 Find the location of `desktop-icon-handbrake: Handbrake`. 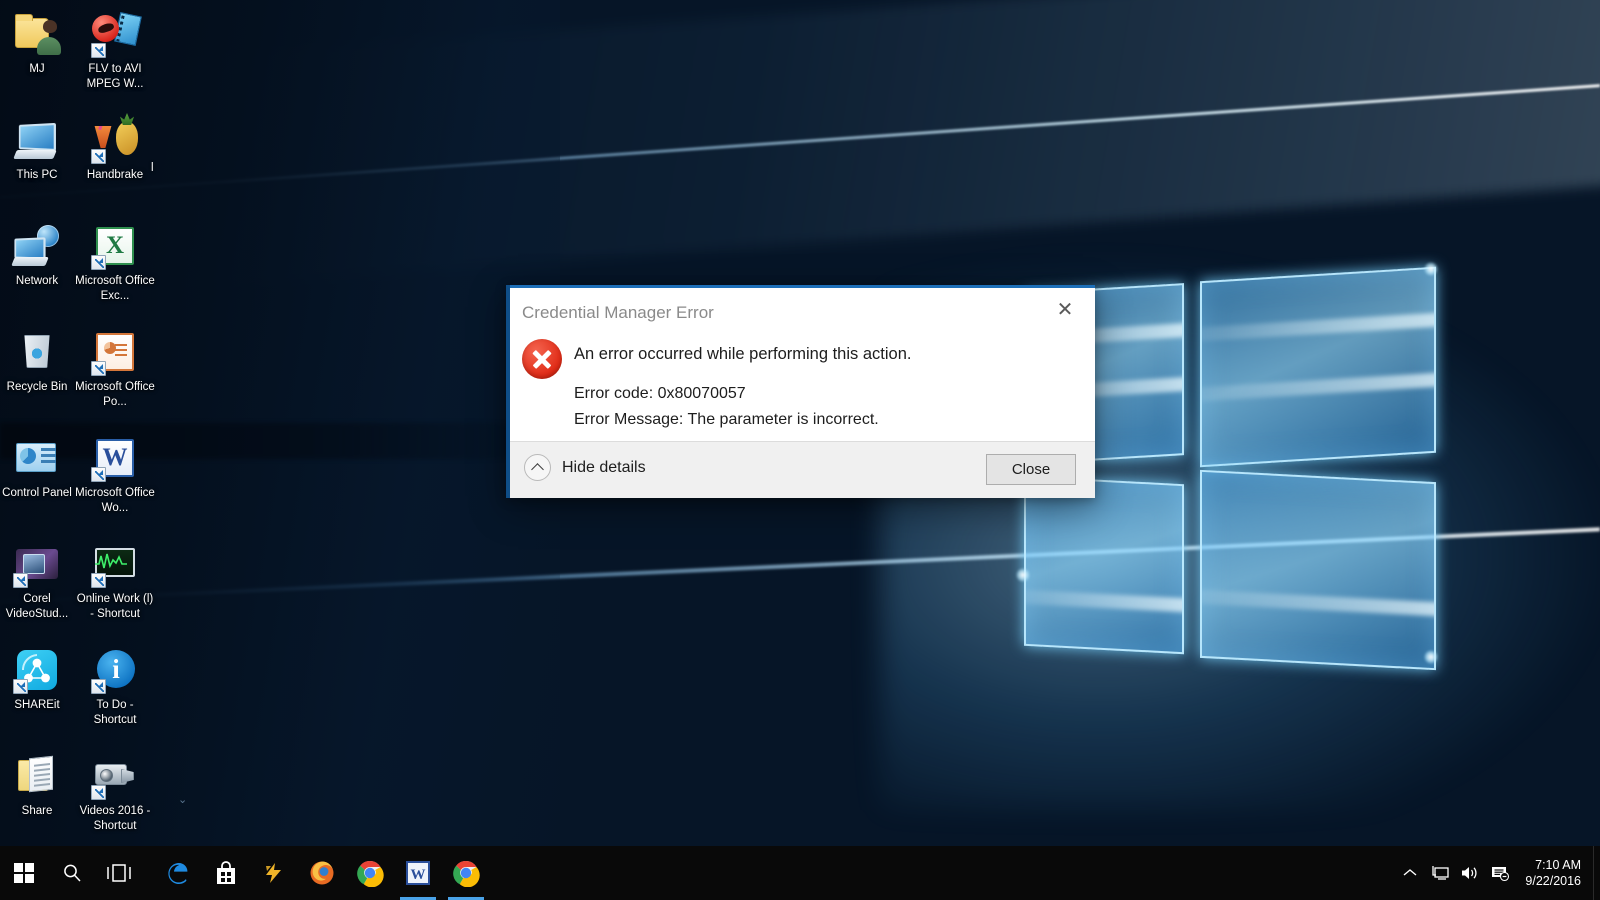

desktop-icon-handbrake: Handbrake is located at coordinates (115, 163).